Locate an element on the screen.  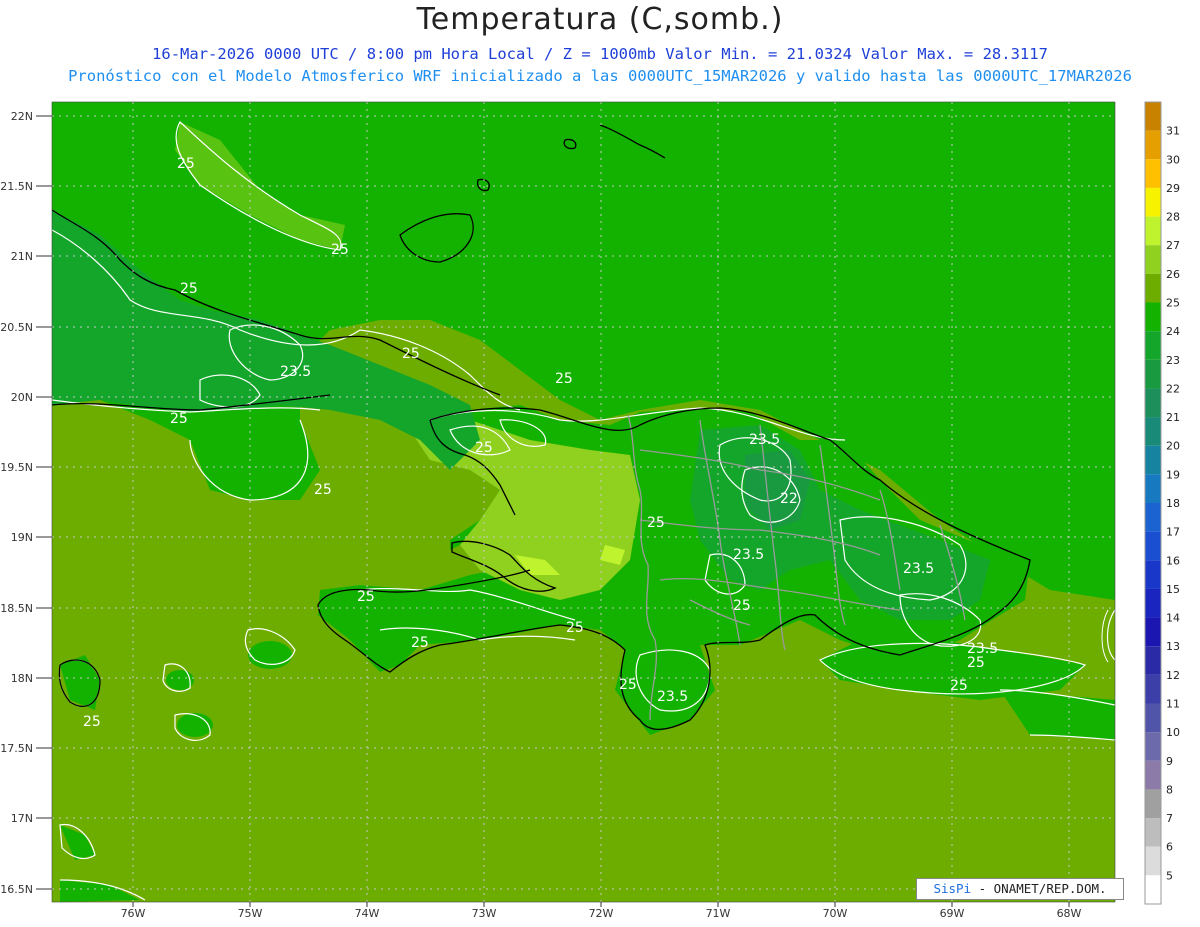
colorbar-label: 28 is located at coordinates (1173, 217).